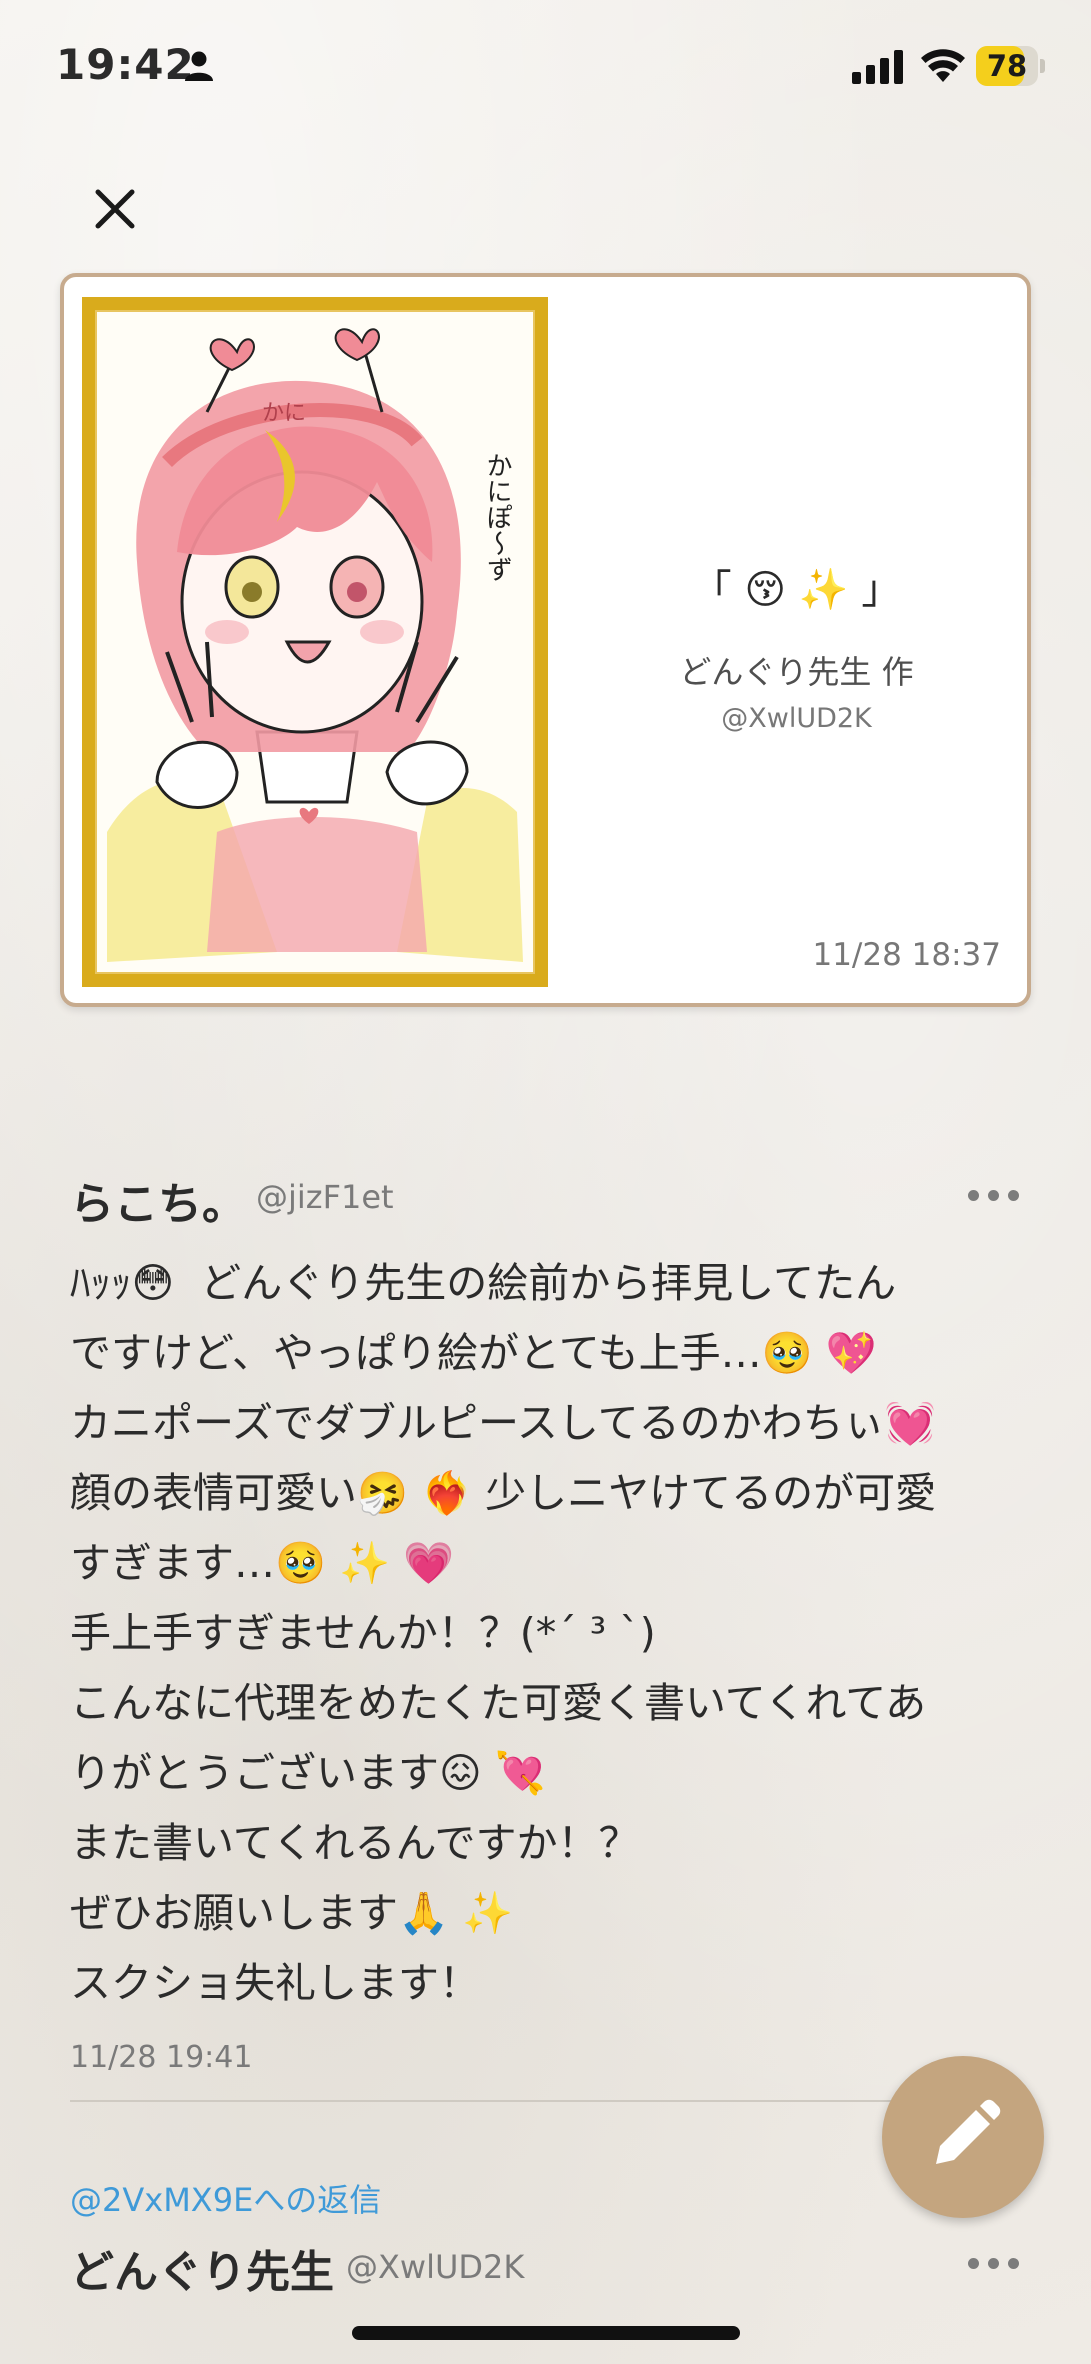 The image size is (1091, 2364). What do you see at coordinates (906, 955) in the screenshot?
I see `card-date: 11/28 18:37` at bounding box center [906, 955].